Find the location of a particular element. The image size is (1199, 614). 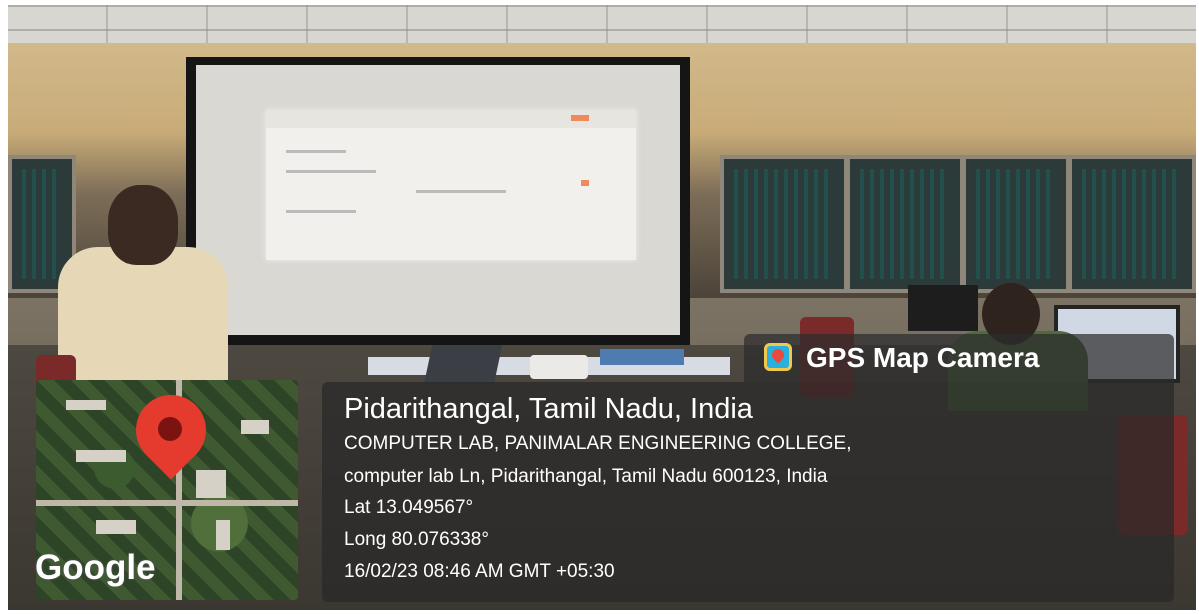

google-logo: Google is located at coordinates (95, 567).